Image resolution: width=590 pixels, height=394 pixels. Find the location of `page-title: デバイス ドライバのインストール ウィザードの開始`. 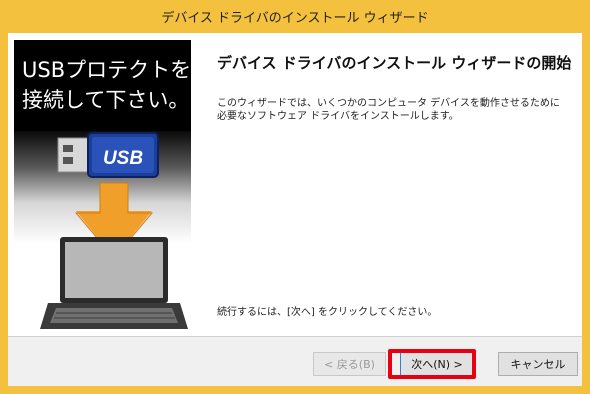

page-title: デバイス ドライバのインストール ウィザードの開始 is located at coordinates (394, 63).